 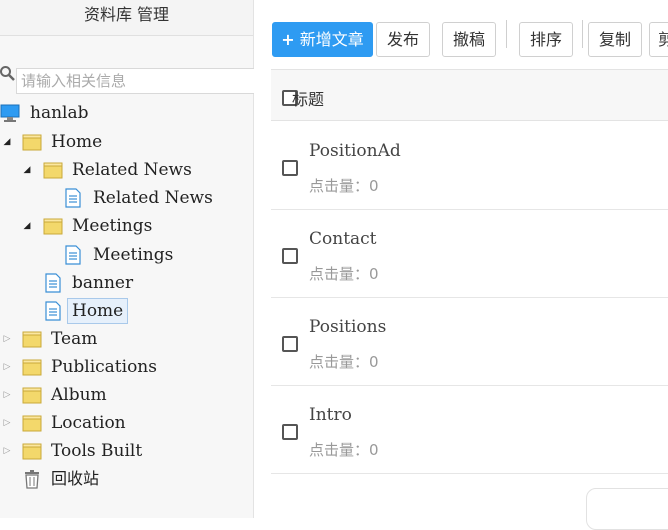 What do you see at coordinates (75, 478) in the screenshot?
I see `tree-node-label: 回收站` at bounding box center [75, 478].